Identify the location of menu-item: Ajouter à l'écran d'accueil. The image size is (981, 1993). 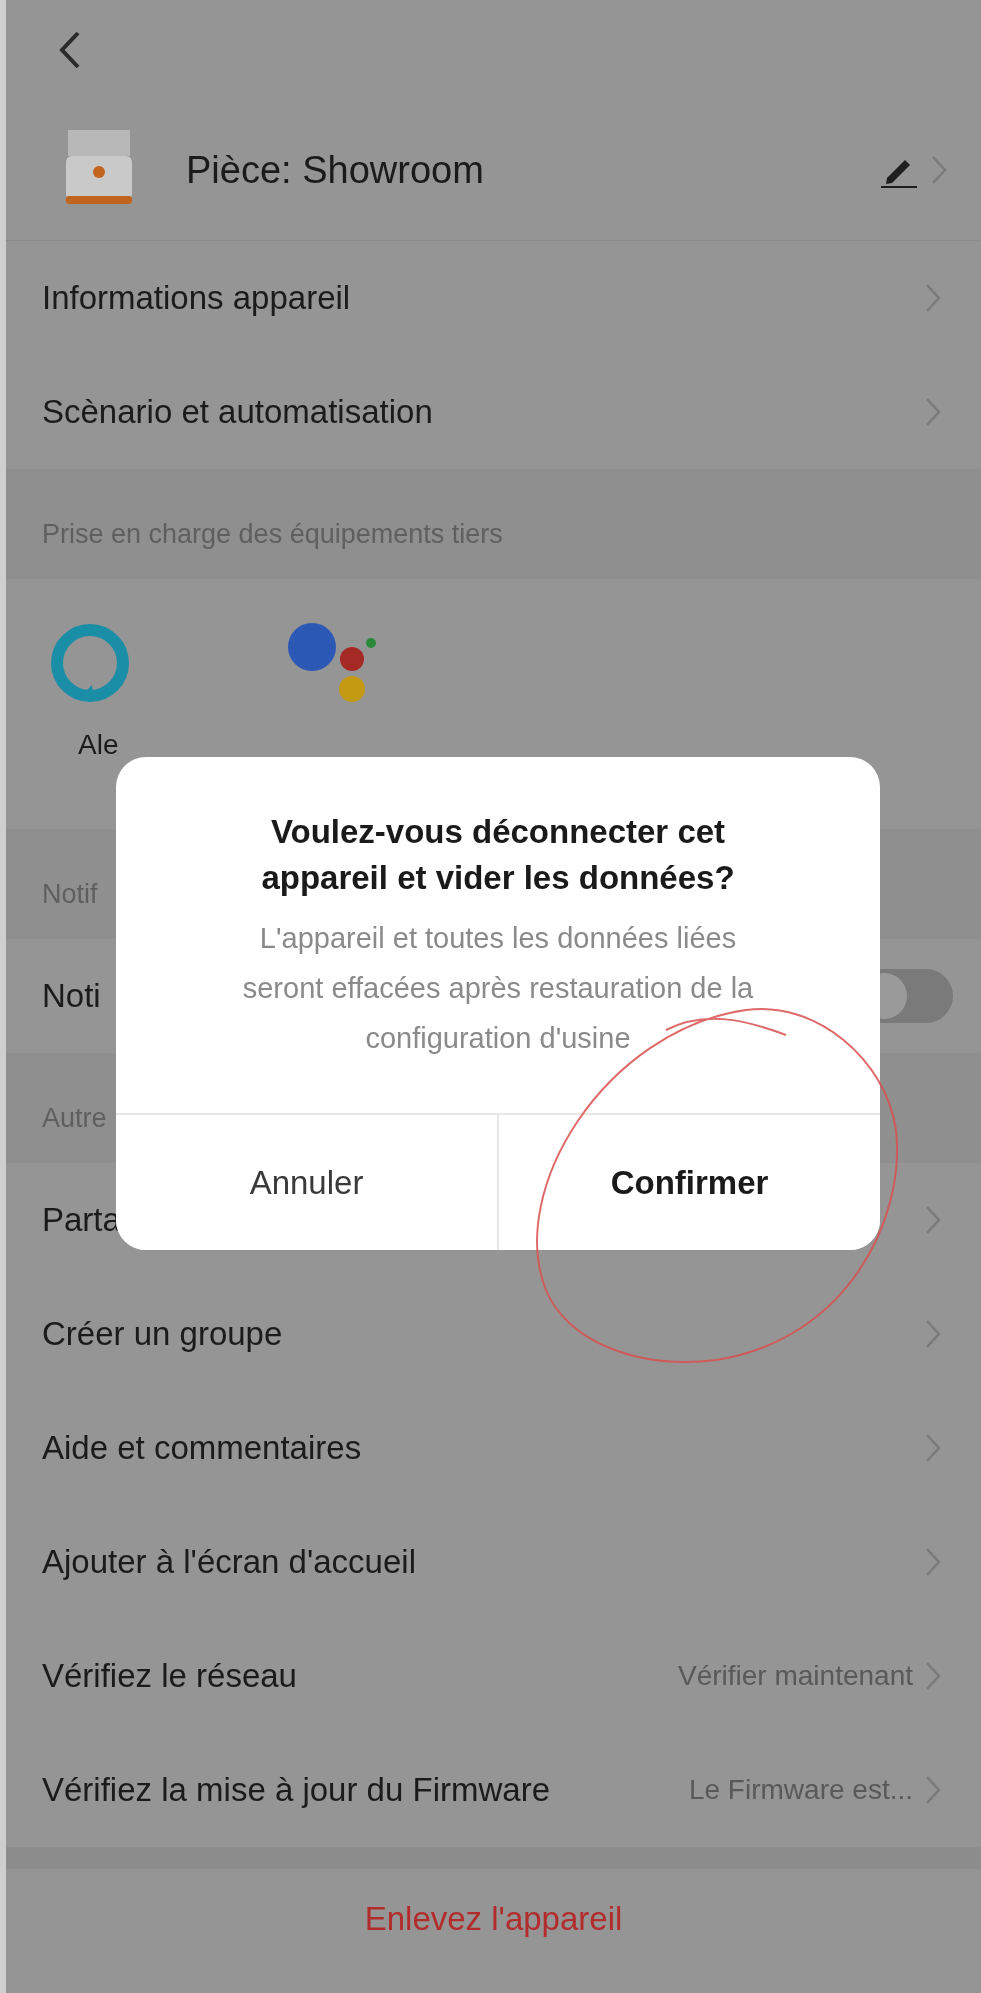
(229, 1562).